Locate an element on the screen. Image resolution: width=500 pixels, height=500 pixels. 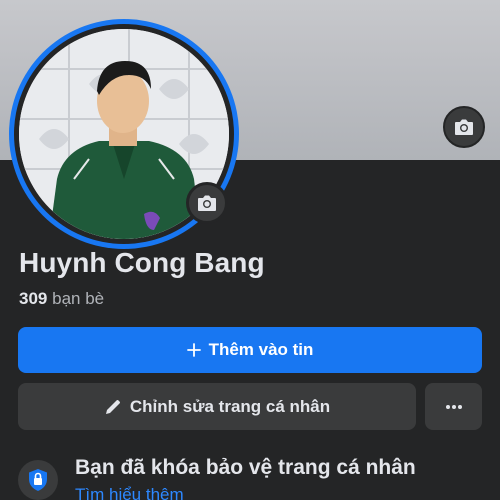
edit-profile-label: Chỉnh sửa trang cá nhân is located at coordinates (230, 406).